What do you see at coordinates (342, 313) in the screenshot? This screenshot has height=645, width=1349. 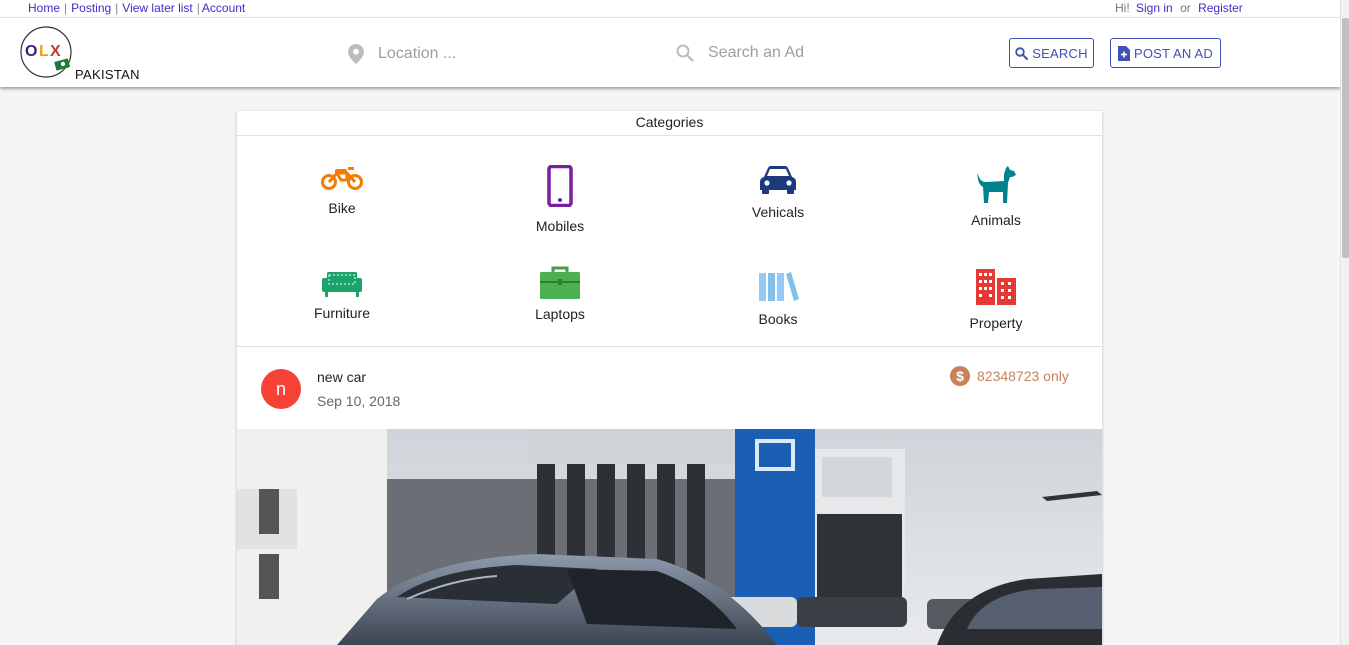 I see `category-label: Furniture` at bounding box center [342, 313].